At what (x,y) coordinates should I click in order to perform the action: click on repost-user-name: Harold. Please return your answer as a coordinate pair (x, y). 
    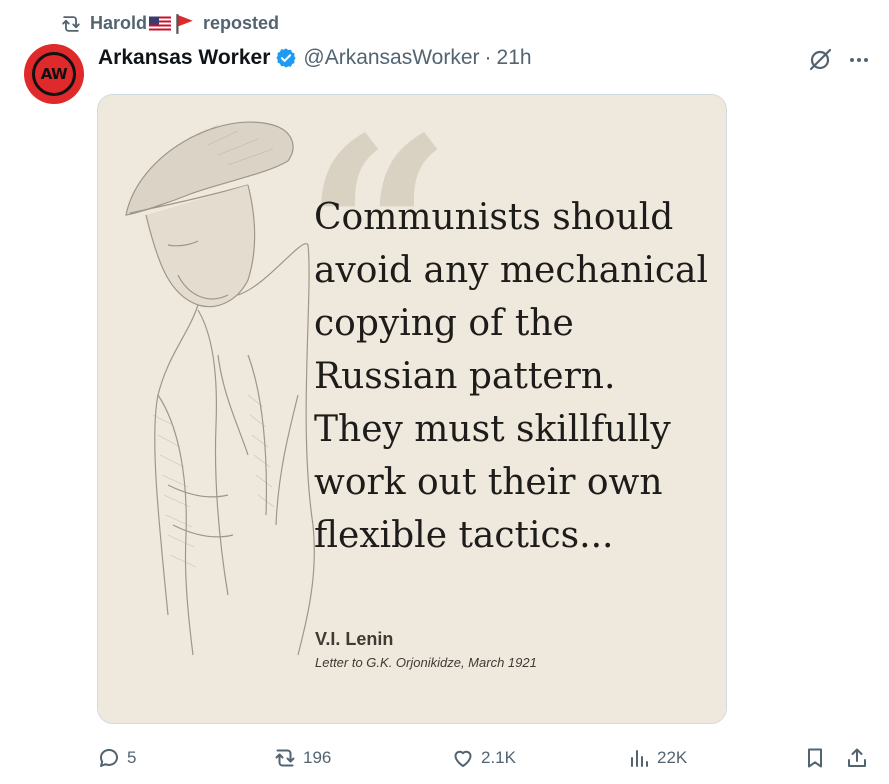
    Looking at the image, I should click on (118, 23).